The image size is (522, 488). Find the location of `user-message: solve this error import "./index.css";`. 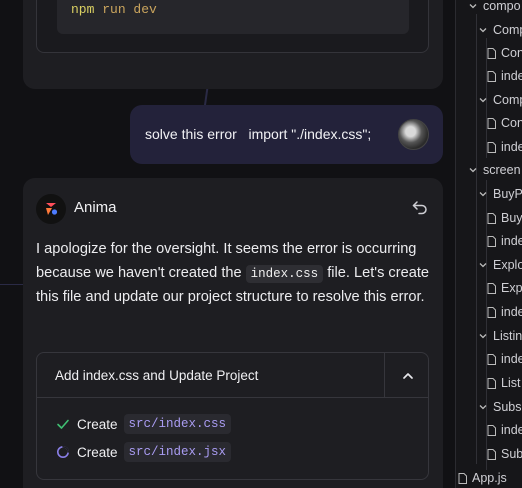

user-message: solve this error import "./index.css"; is located at coordinates (286, 134).